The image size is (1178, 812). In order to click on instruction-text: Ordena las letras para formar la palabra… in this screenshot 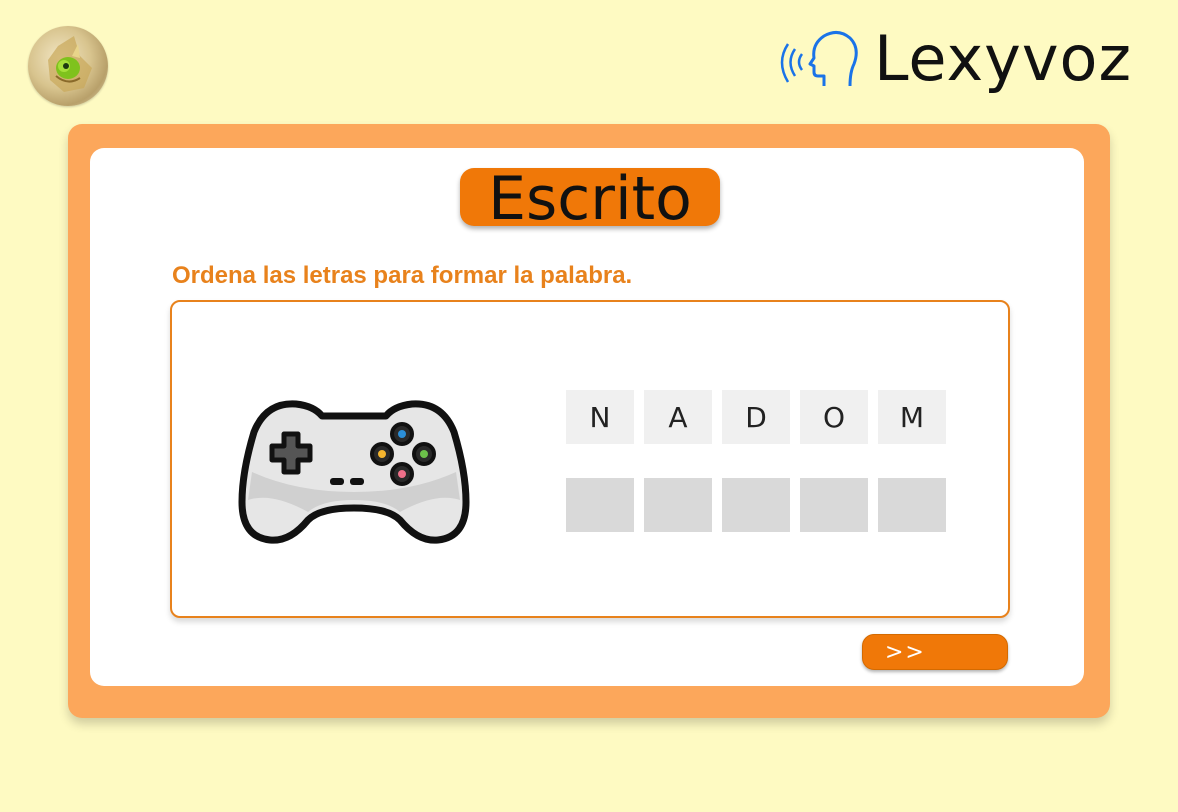, I will do `click(402, 275)`.